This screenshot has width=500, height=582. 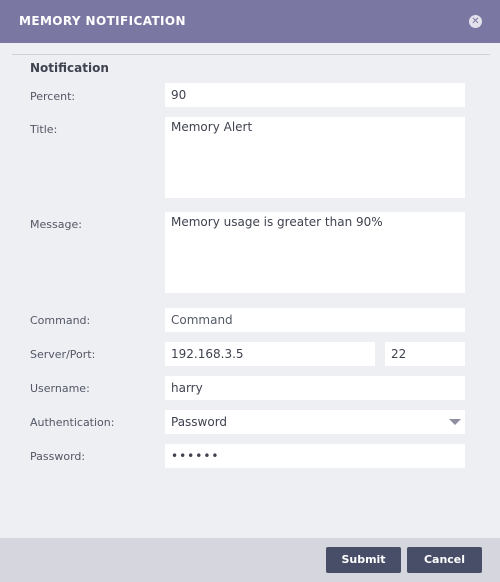 I want to click on server-input: 192.168.3.5, so click(x=270, y=354).